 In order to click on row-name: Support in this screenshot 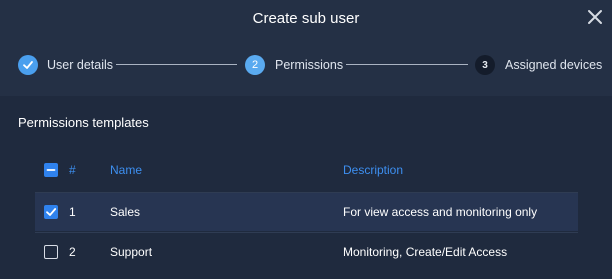, I will do `click(131, 252)`.